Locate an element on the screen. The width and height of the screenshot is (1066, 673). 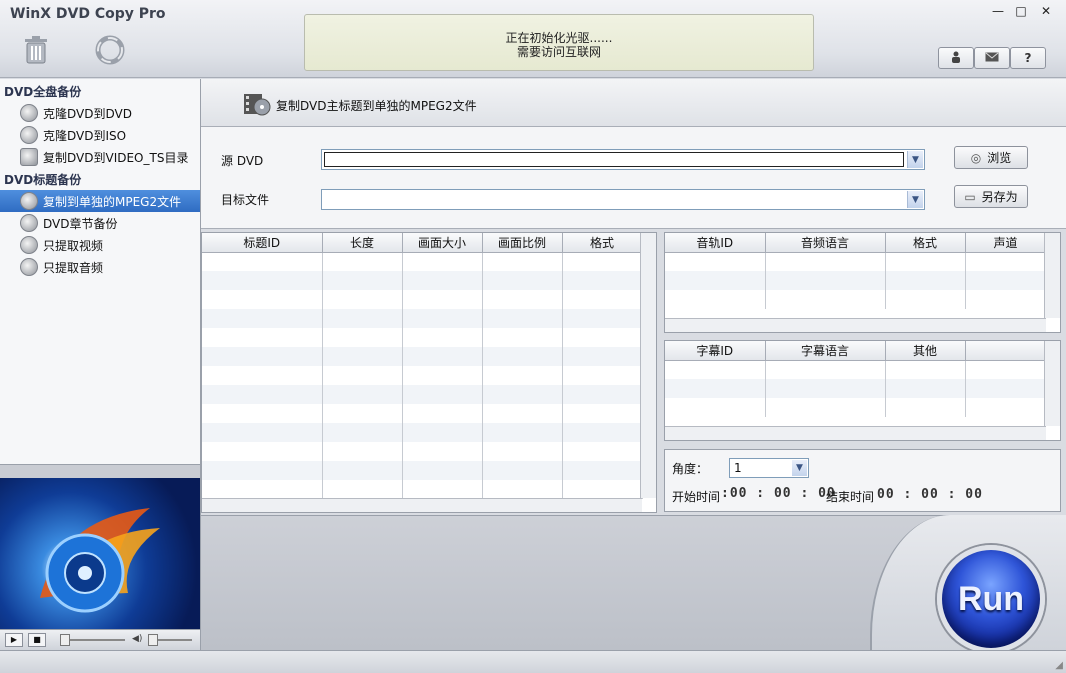
sidebar-item-label: 复制DVD到VIDEO_TS目录 is located at coordinates (116, 157).